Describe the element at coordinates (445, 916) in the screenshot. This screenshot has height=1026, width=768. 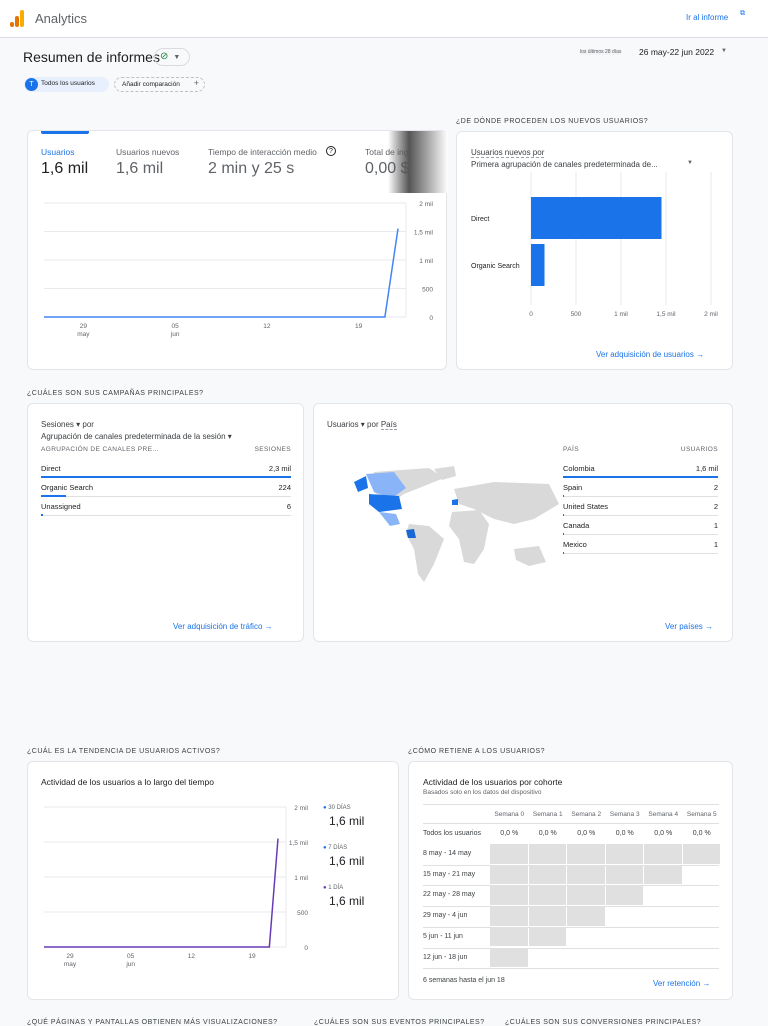
I see `cohort-label: 29 may - 4 jun` at that location.